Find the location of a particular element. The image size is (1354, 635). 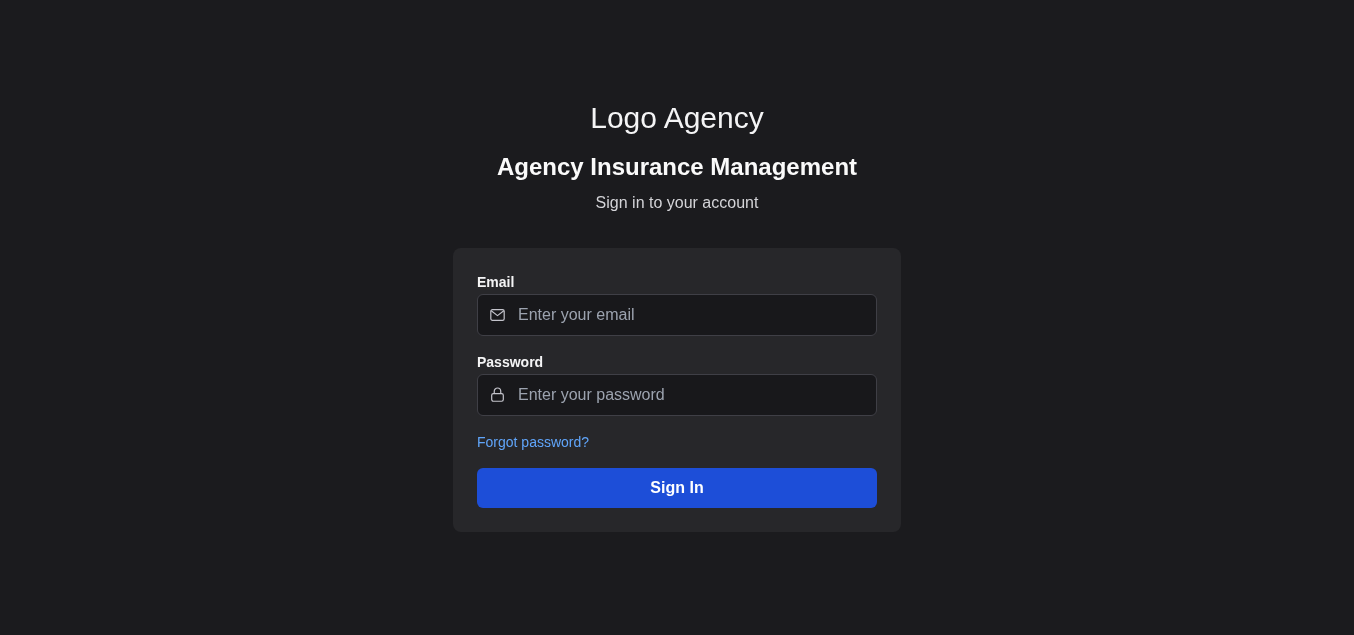

logo-text: Logo Agency is located at coordinates (677, 118).